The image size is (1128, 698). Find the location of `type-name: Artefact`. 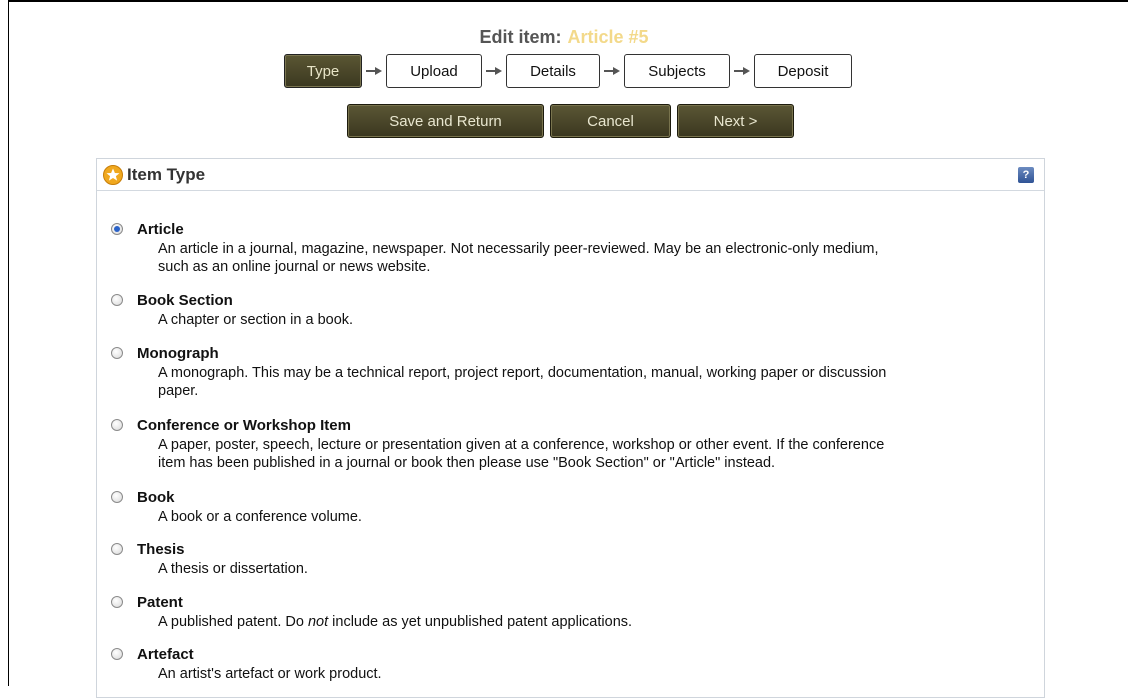

type-name: Artefact is located at coordinates (165, 654).